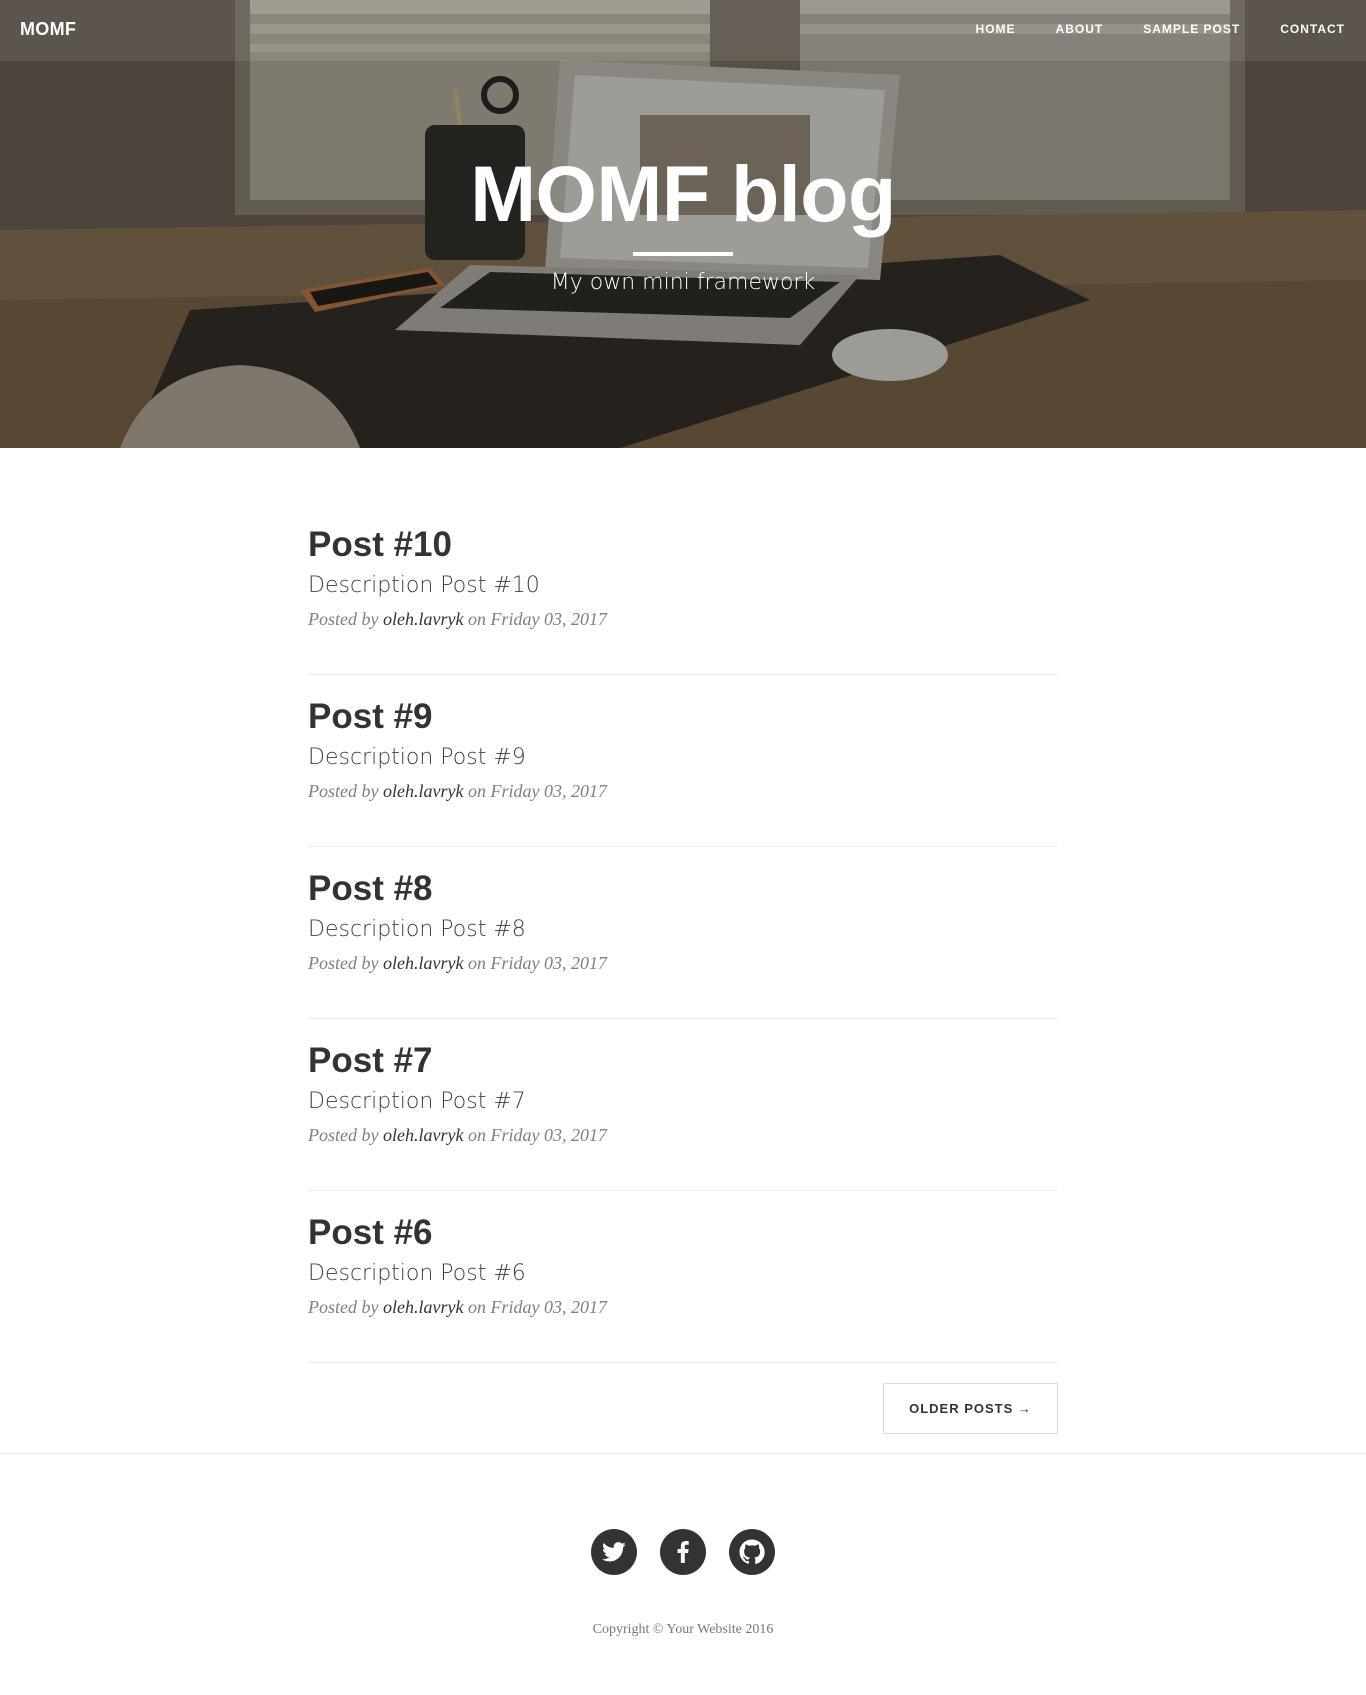 The width and height of the screenshot is (1366, 1695). I want to click on copyright: Copyright © Your Website 2016, so click(683, 1629).